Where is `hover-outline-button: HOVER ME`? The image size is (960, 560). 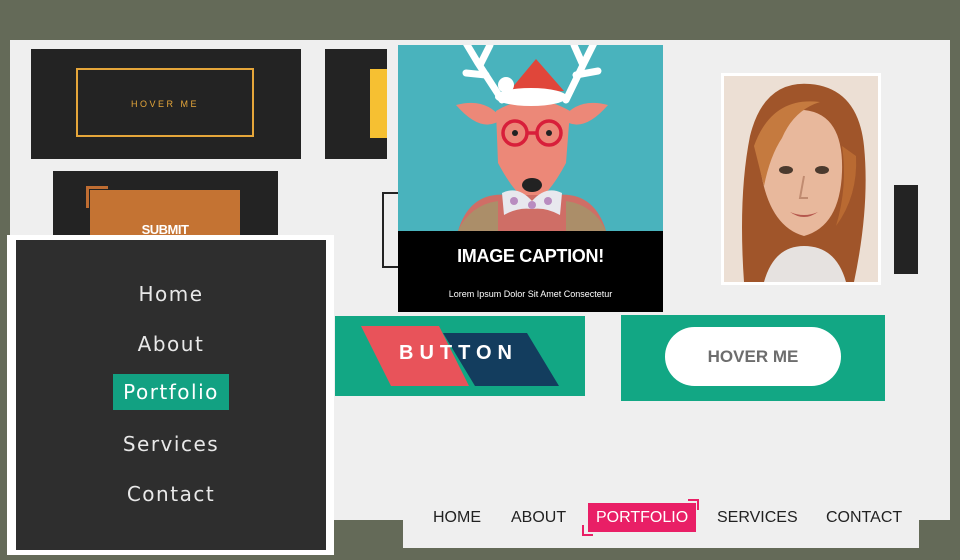
hover-outline-button: HOVER ME is located at coordinates (165, 102).